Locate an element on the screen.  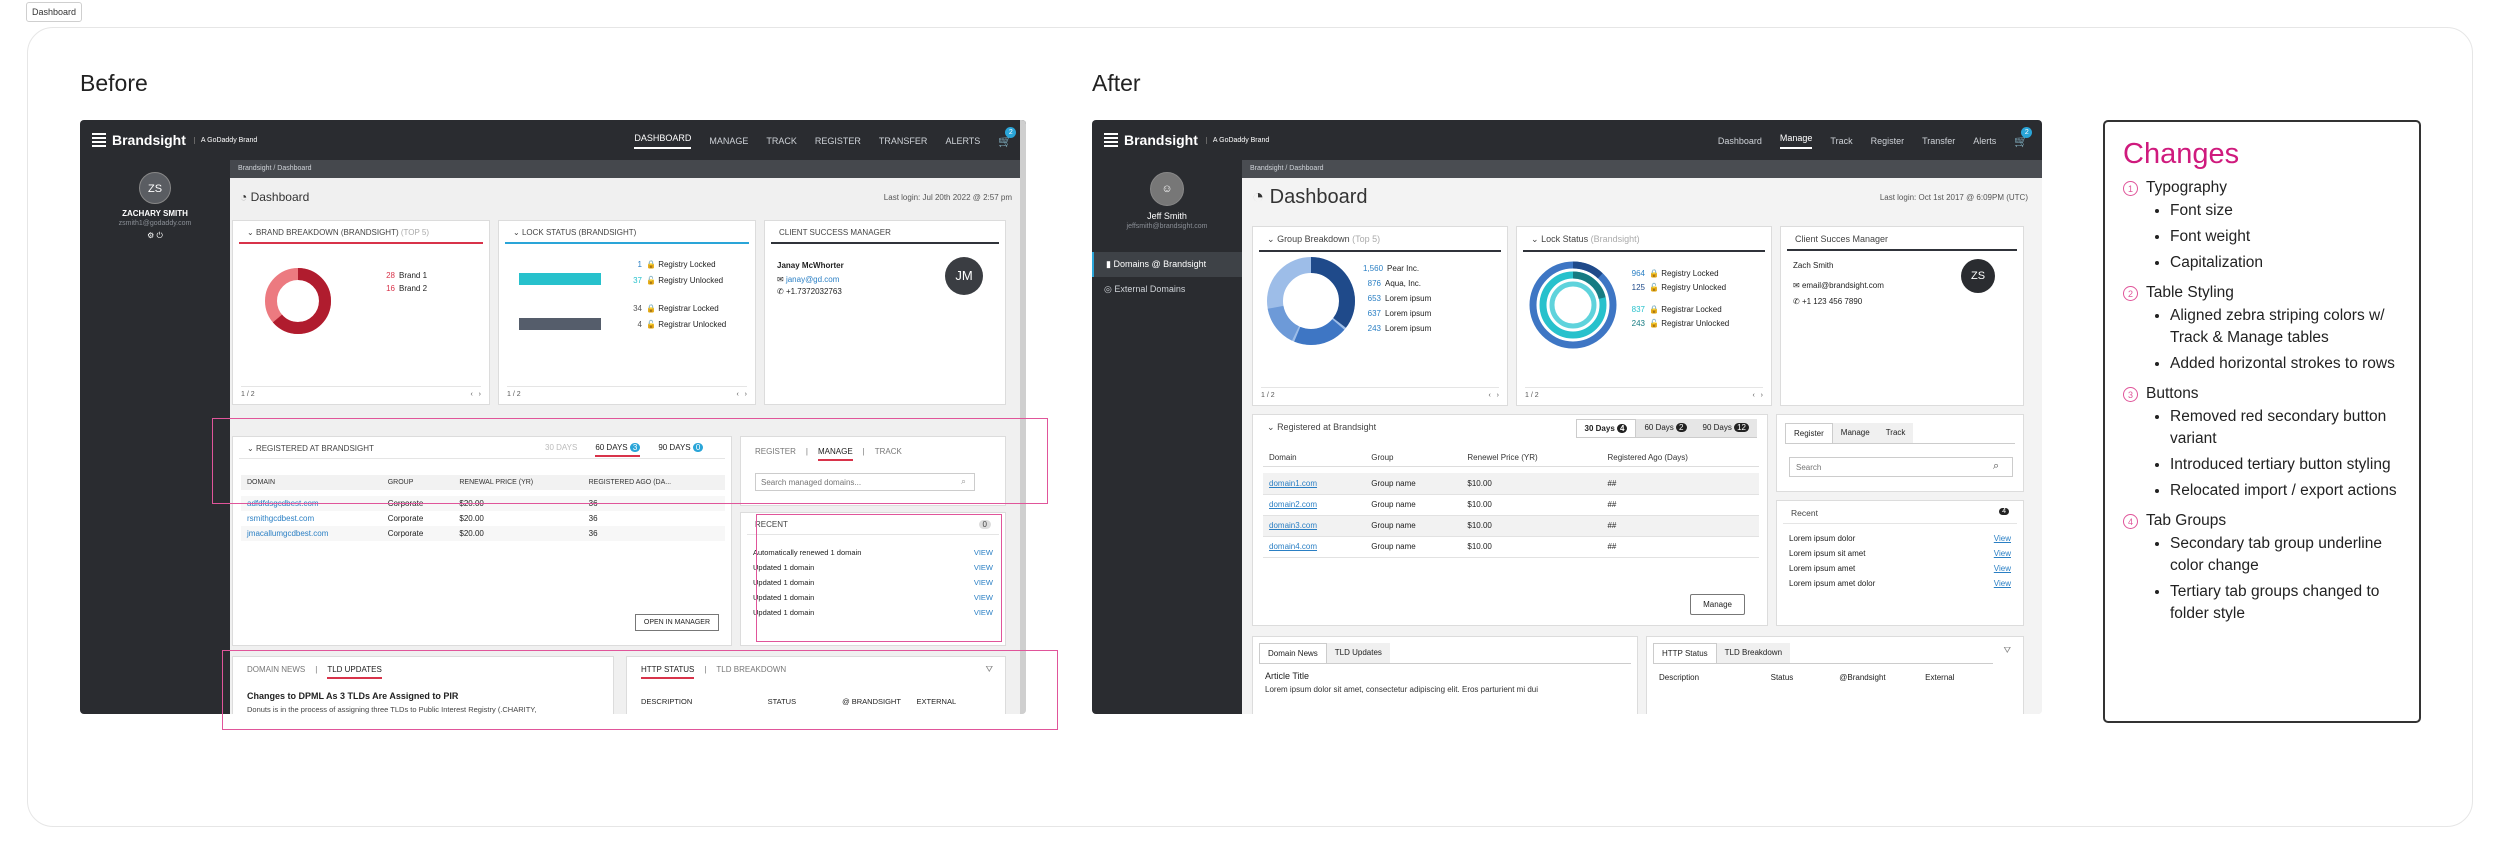
nav-register: Register is located at coordinates (1888, 141).